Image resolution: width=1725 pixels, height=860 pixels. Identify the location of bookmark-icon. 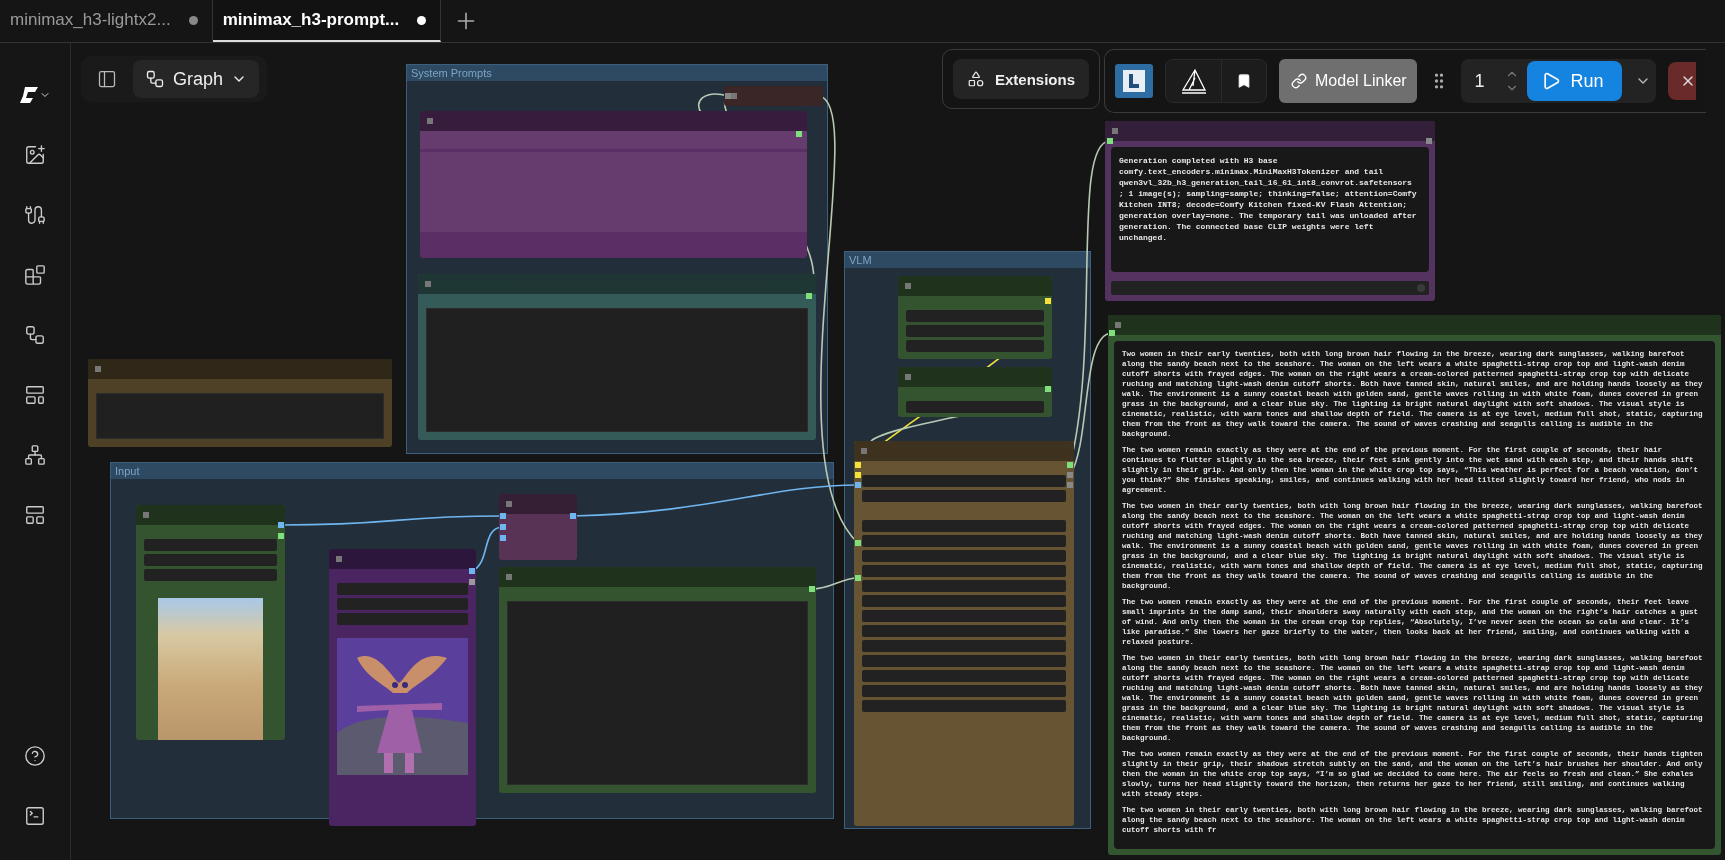
(1244, 81).